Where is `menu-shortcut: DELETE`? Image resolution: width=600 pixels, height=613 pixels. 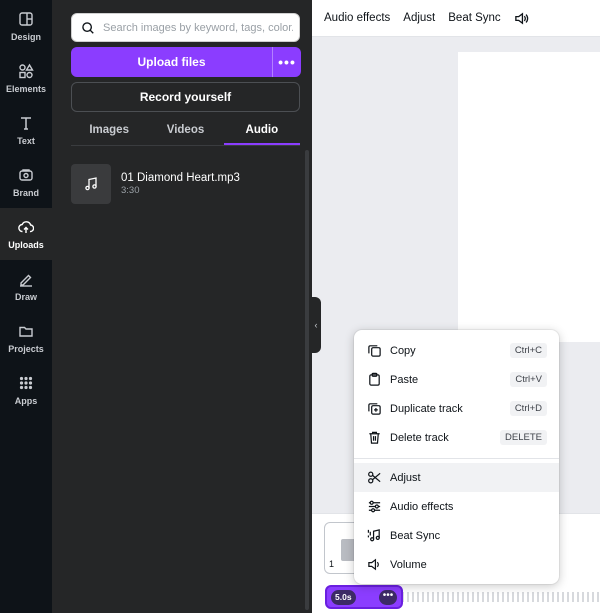
menu-shortcut: DELETE is located at coordinates (523, 437).